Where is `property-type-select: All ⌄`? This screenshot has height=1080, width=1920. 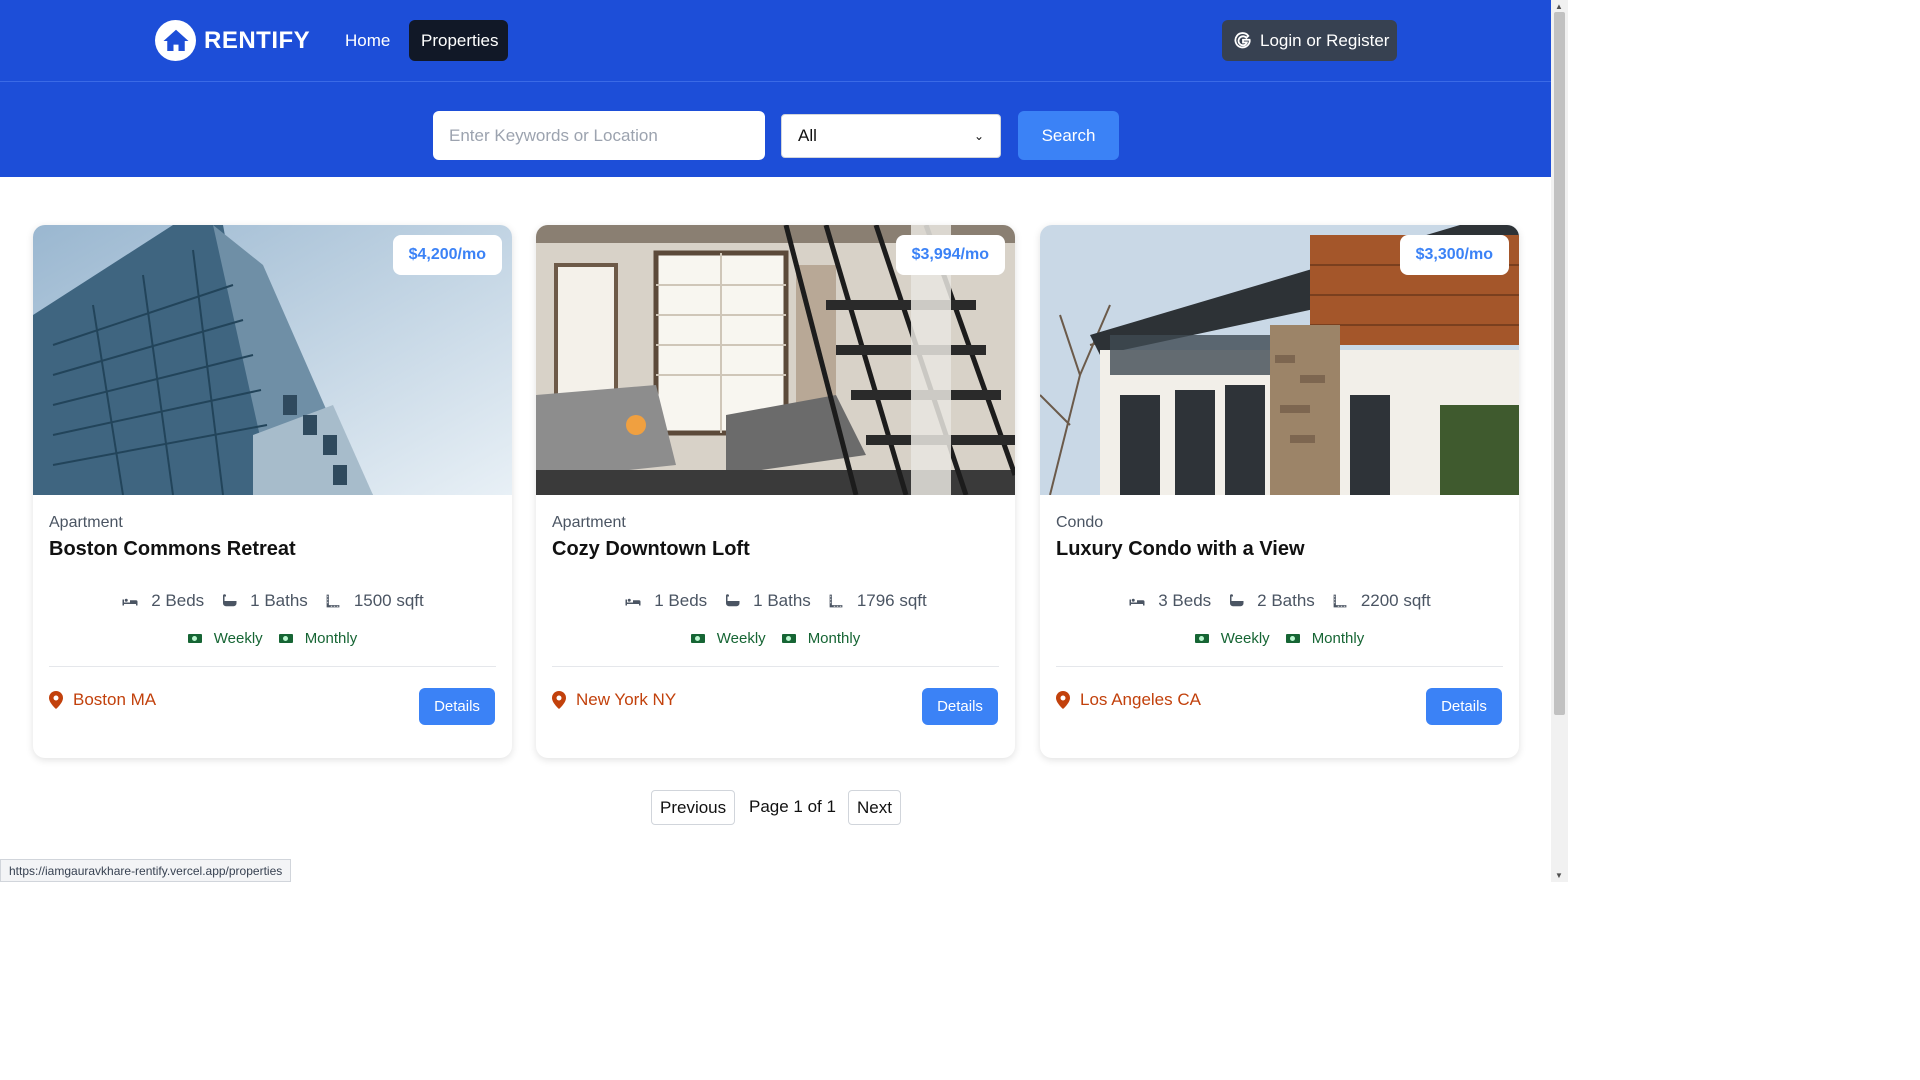 property-type-select: All ⌄ is located at coordinates (891, 136).